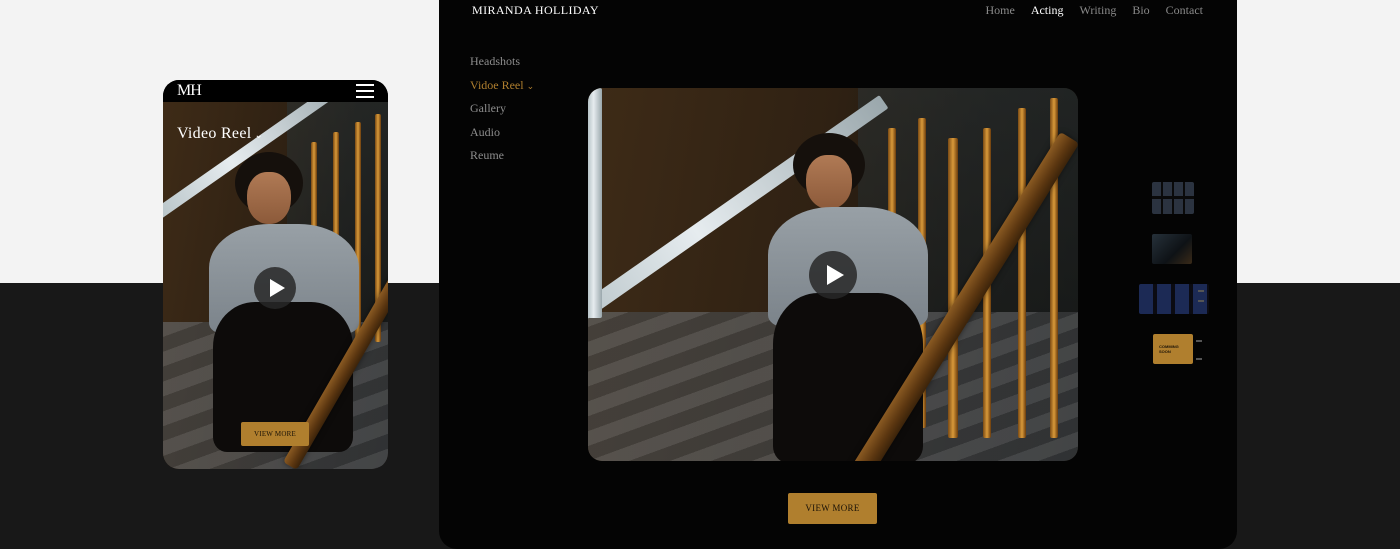  I want to click on thumbnail-video-reel, so click(1172, 249).